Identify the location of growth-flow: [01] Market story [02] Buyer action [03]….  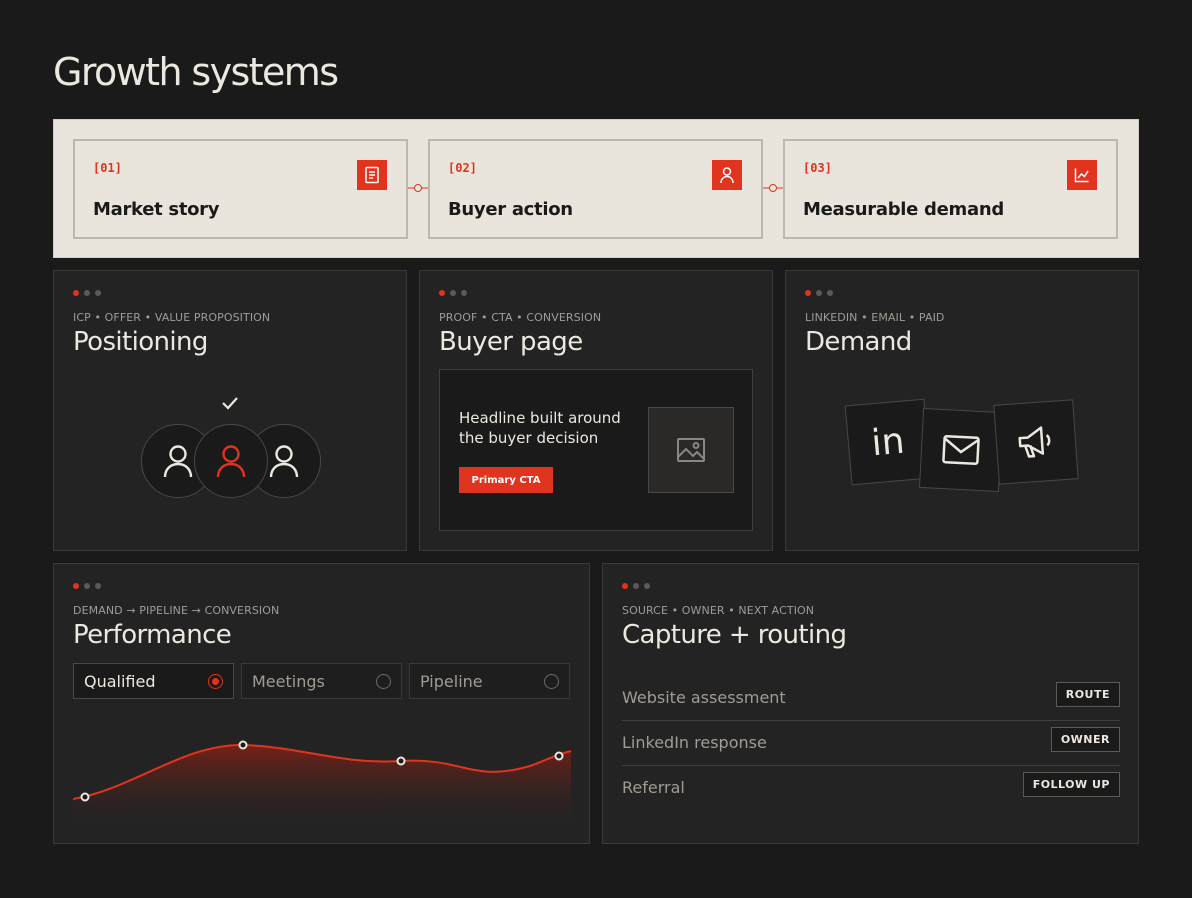
(596, 188).